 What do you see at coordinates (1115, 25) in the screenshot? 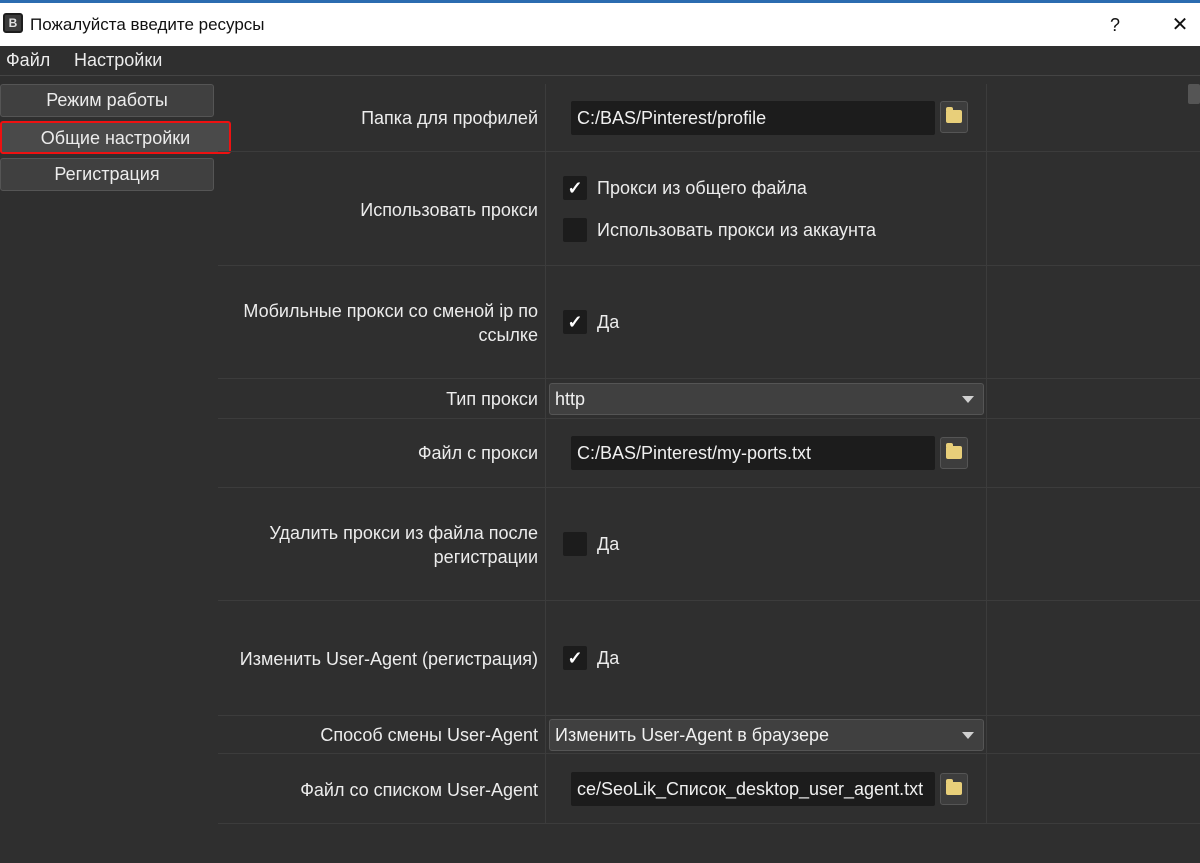
I see `help-button: ?` at bounding box center [1115, 25].